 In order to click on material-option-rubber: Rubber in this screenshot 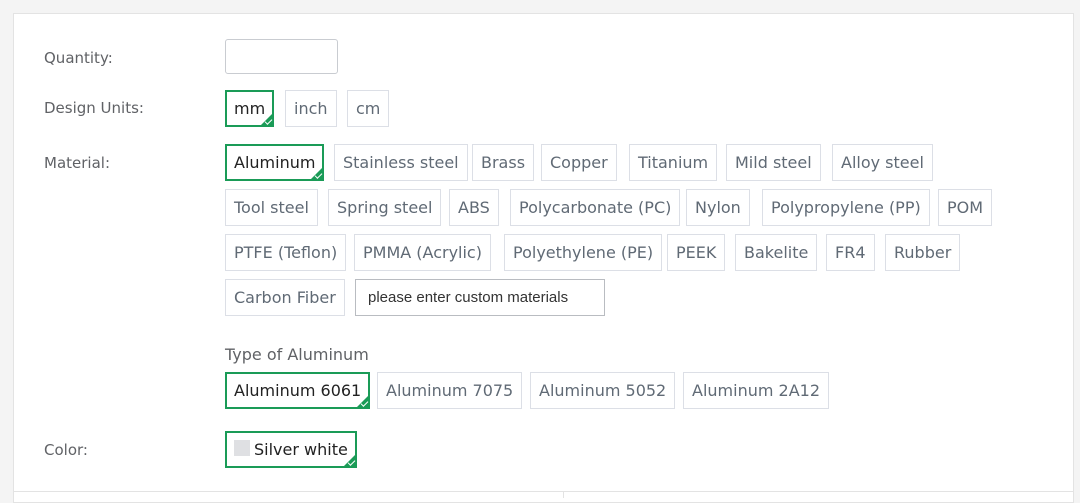, I will do `click(923, 252)`.